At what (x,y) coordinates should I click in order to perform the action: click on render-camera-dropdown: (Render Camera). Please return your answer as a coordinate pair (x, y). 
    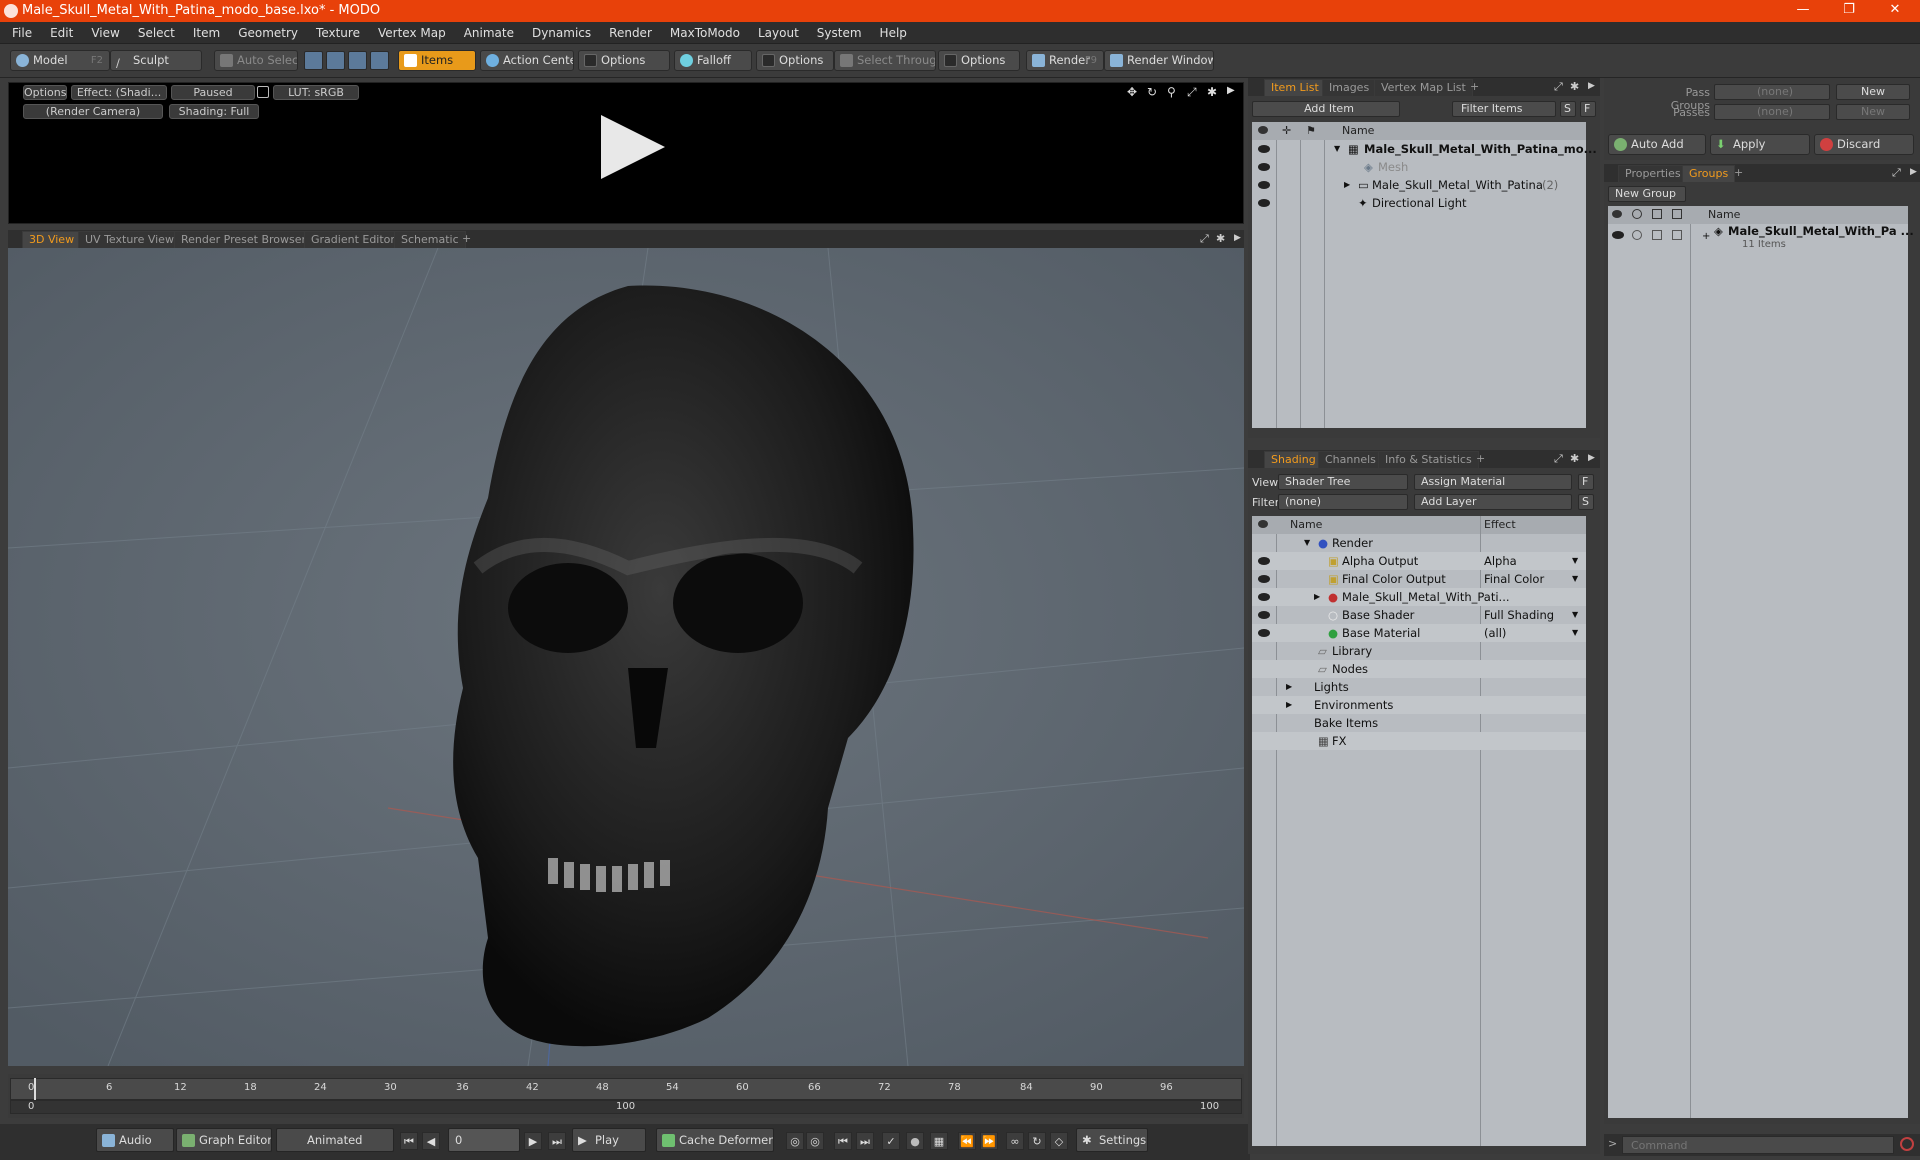
    Looking at the image, I should click on (93, 111).